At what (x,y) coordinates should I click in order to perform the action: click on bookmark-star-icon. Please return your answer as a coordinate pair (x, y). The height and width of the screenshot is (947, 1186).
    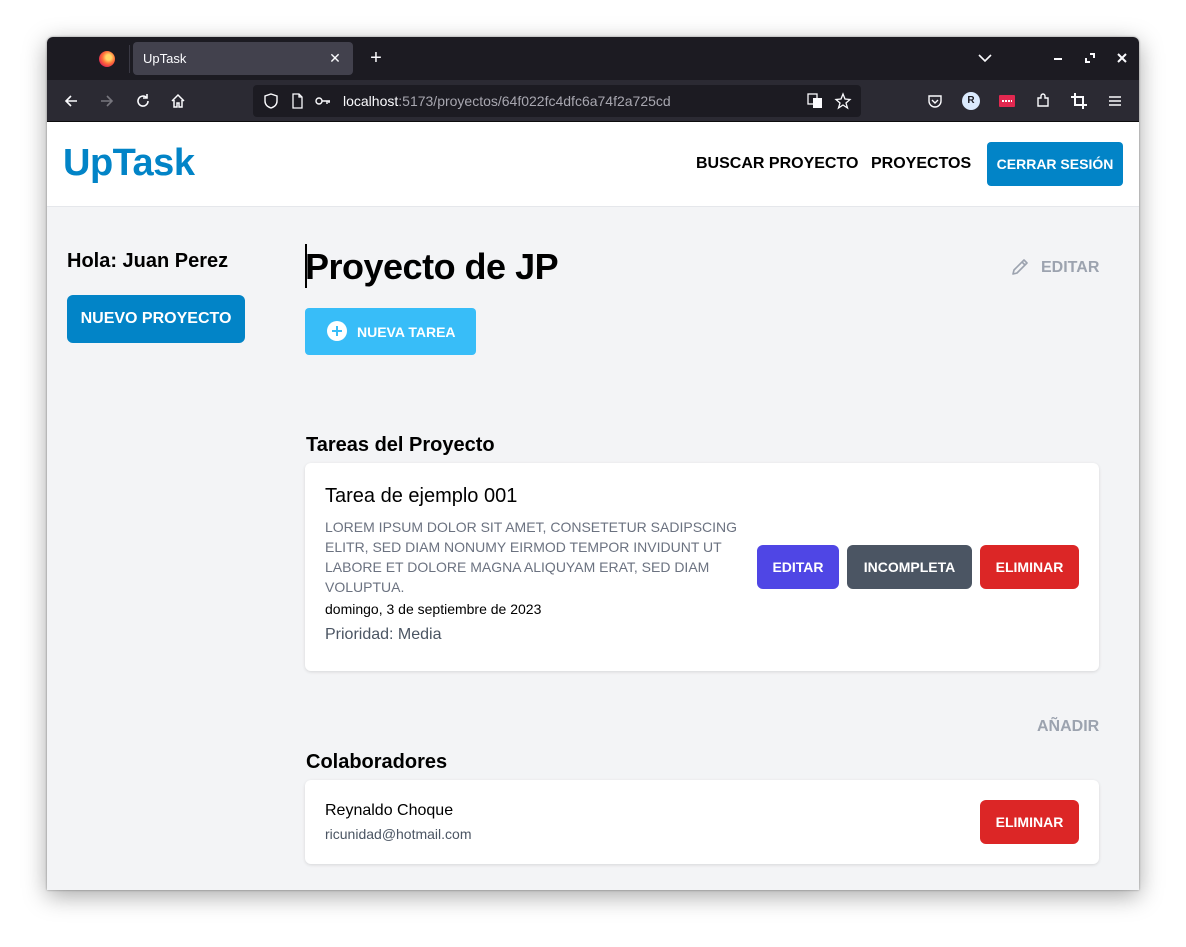
    Looking at the image, I should click on (843, 101).